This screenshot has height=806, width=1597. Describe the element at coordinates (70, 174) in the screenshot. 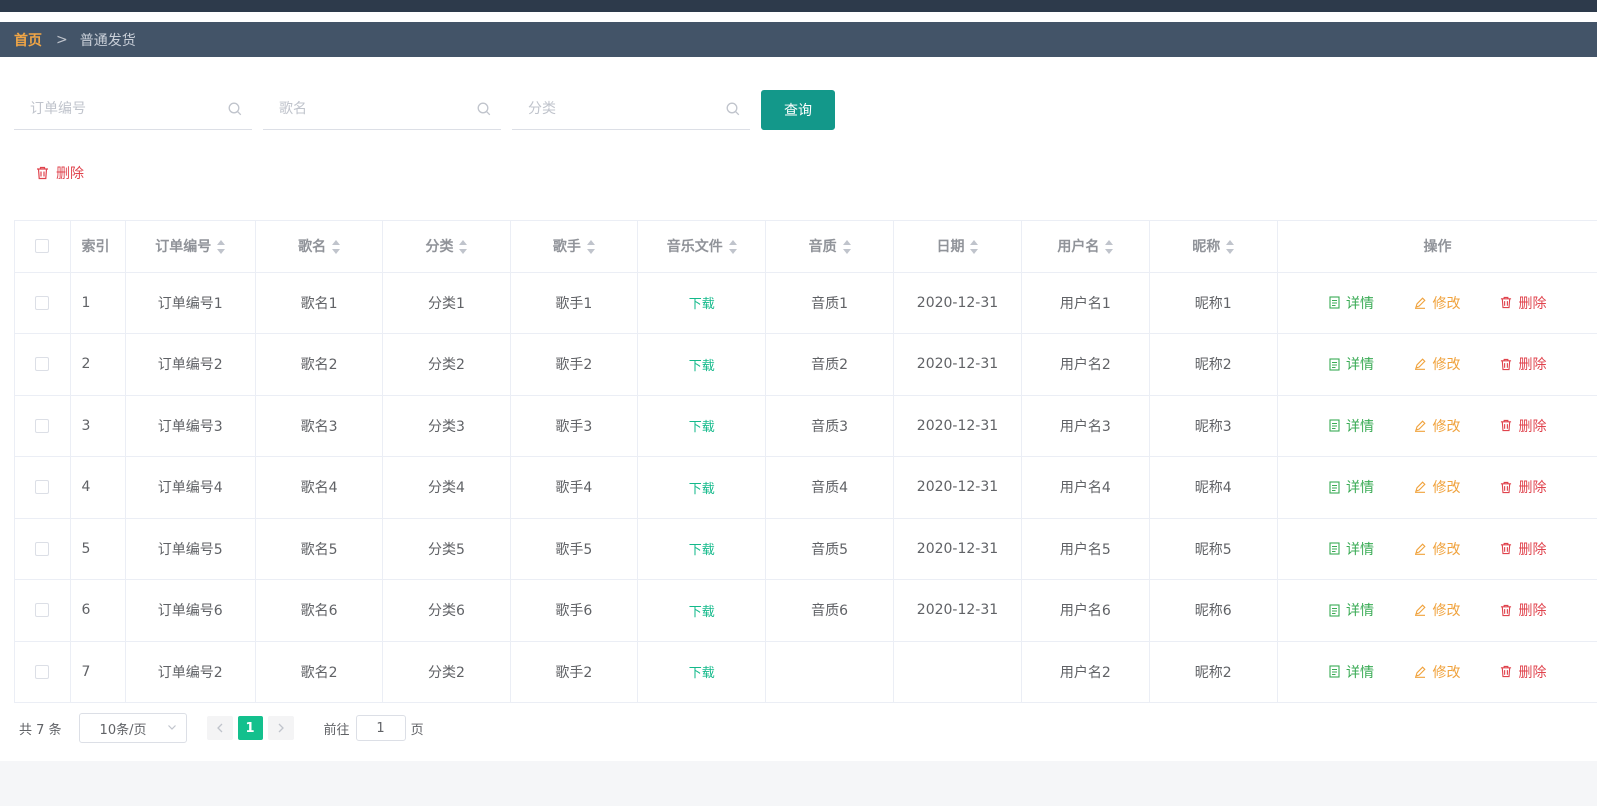

I see `bulk-delete-label: 删除` at that location.